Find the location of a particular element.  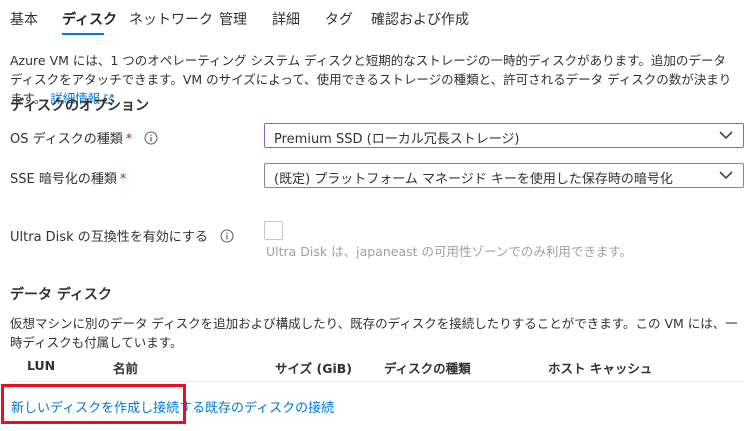

tab-basics: 基本 is located at coordinates (24, 19).